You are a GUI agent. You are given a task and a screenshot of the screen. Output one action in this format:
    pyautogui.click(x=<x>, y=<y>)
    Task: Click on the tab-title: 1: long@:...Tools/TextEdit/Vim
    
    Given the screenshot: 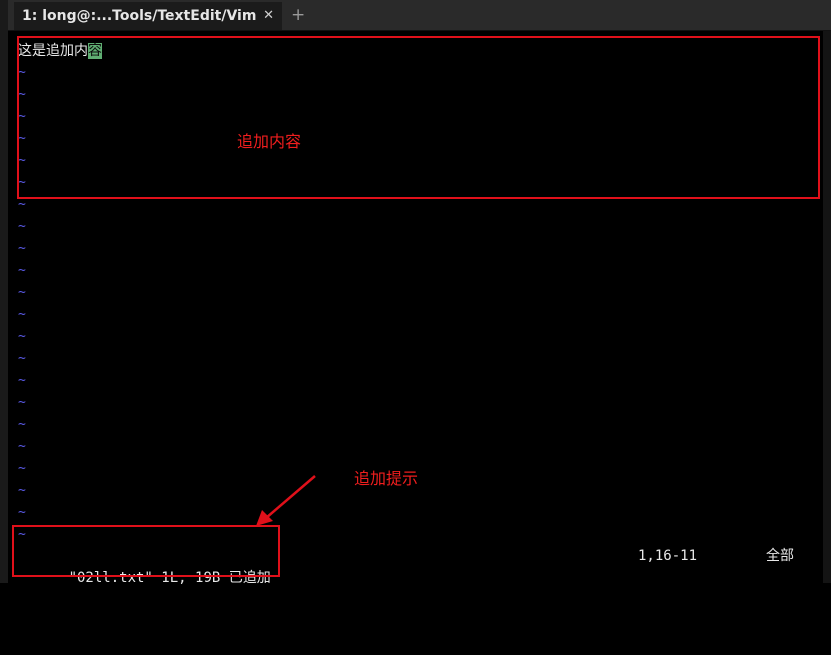 What is the action you would take?
    pyautogui.click(x=139, y=16)
    